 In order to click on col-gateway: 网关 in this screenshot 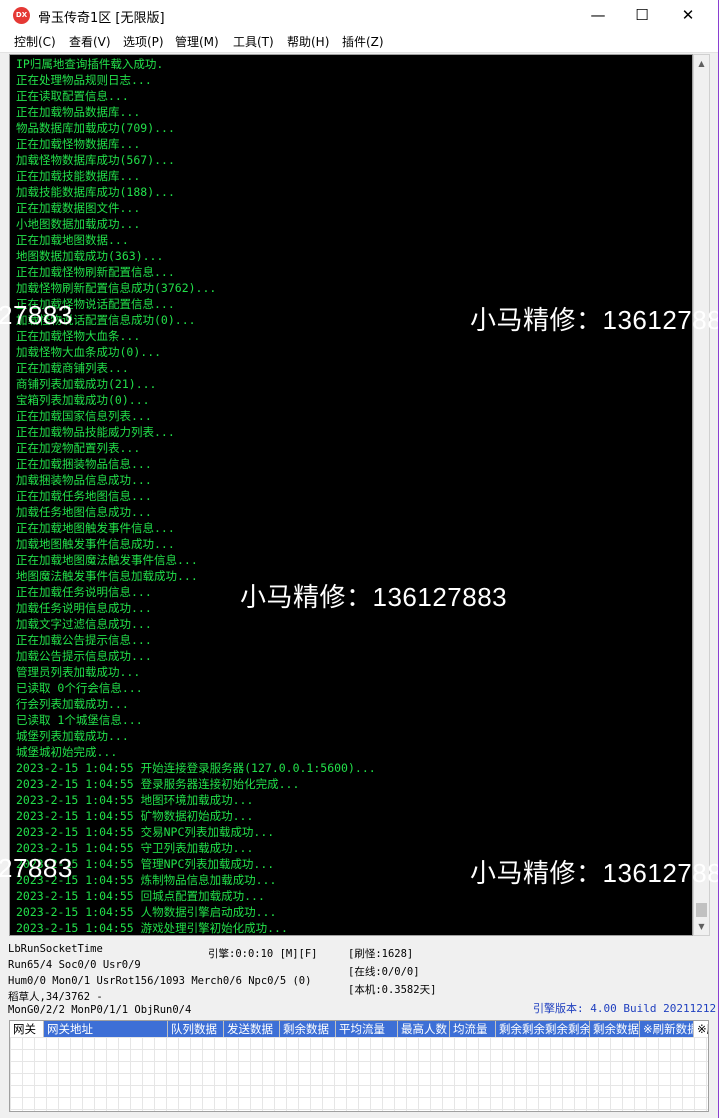, I will do `click(27, 1029)`.